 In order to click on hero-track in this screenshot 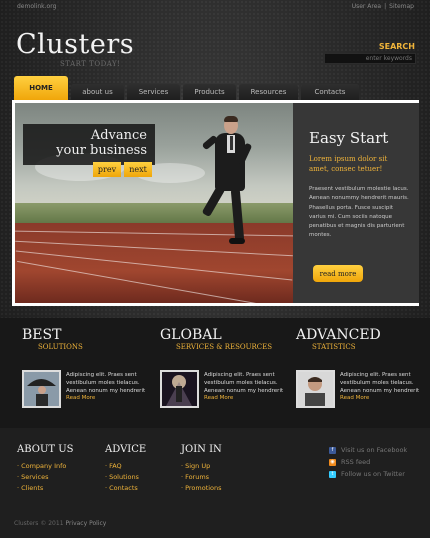, I will do `click(154, 263)`.